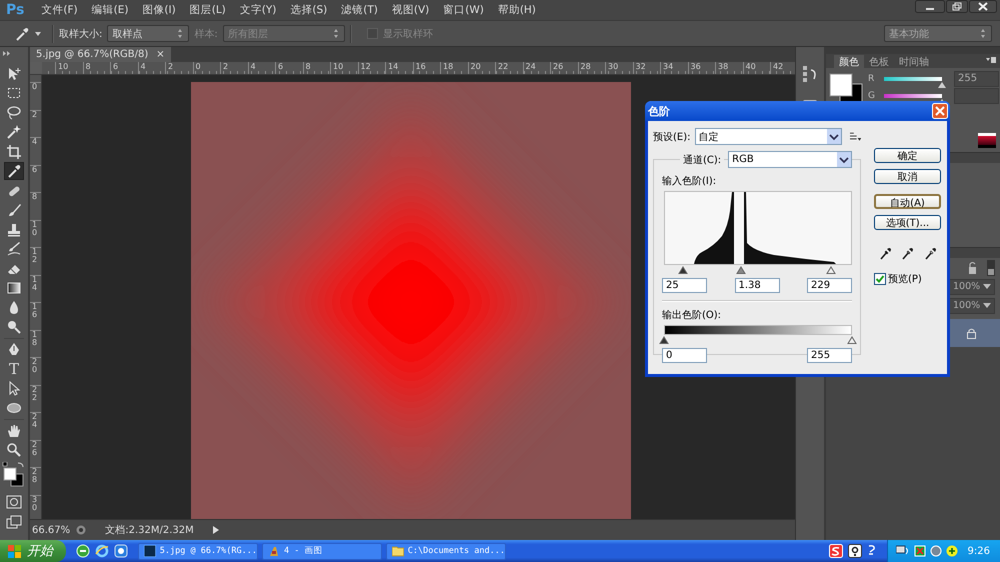 The height and width of the screenshot is (562, 1000). Describe the element at coordinates (516, 10) in the screenshot. I see `menu-item: 帮助(H)` at that location.